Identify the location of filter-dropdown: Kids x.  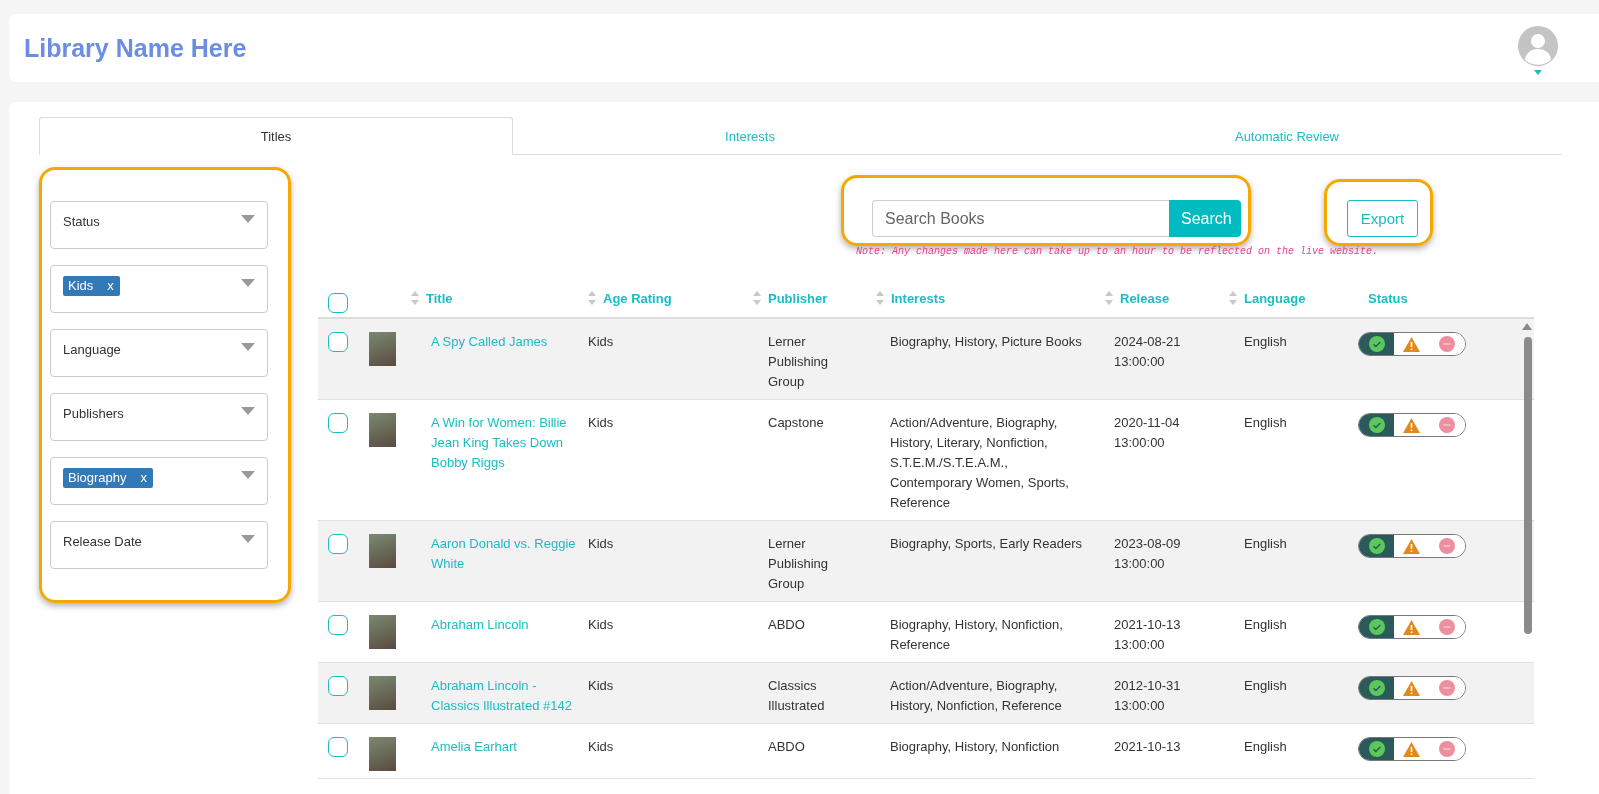
(159, 289).